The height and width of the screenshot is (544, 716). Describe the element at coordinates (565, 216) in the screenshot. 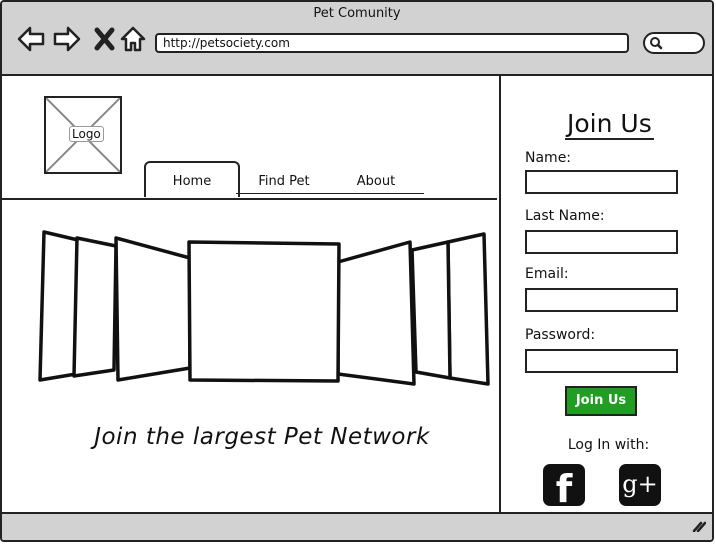

I see `last-name-label: Last Name:` at that location.